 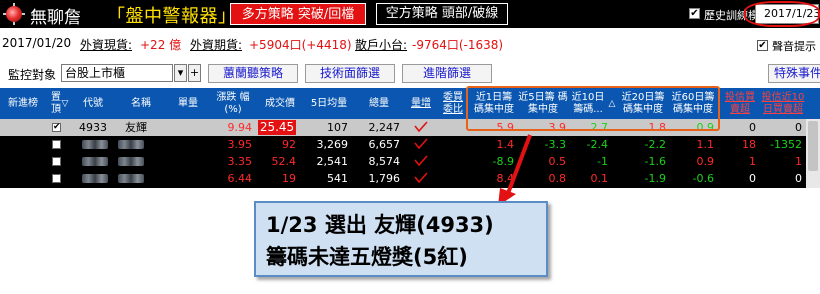 What do you see at coordinates (380, 225) in the screenshot?
I see `annotation-line-1: 1/23 選出 友輝(4933)` at bounding box center [380, 225].